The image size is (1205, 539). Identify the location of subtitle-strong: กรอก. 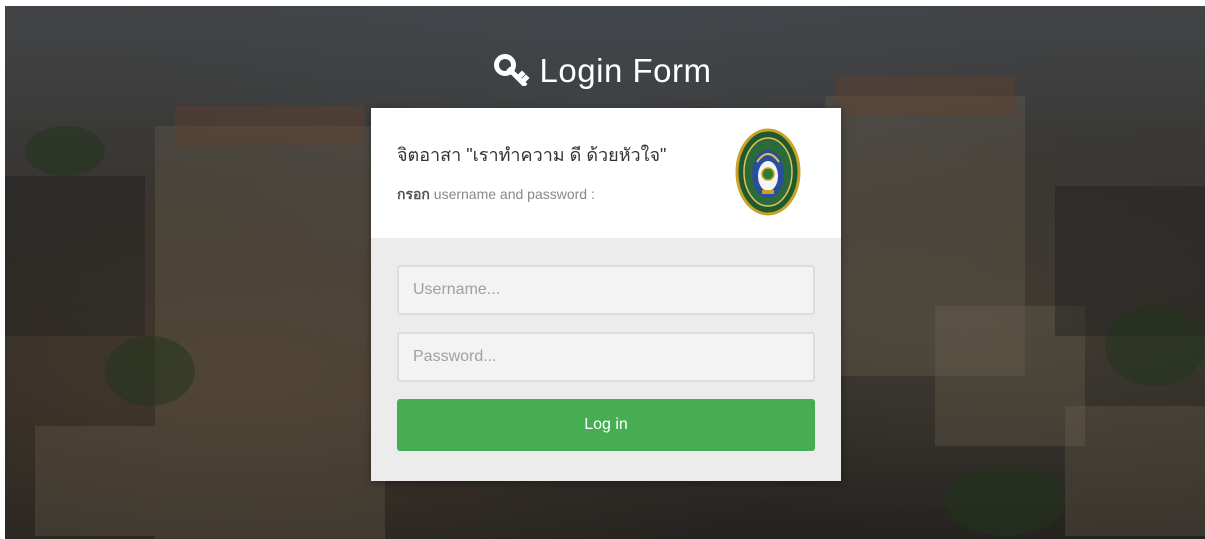
(413, 194).